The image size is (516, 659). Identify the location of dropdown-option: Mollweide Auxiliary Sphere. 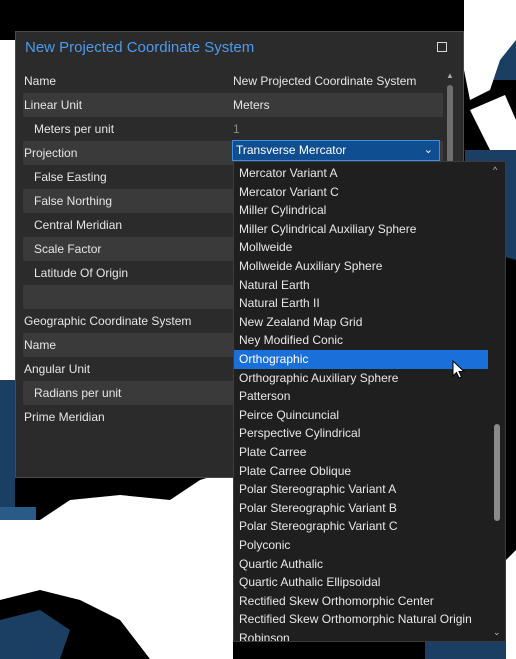
(361, 266).